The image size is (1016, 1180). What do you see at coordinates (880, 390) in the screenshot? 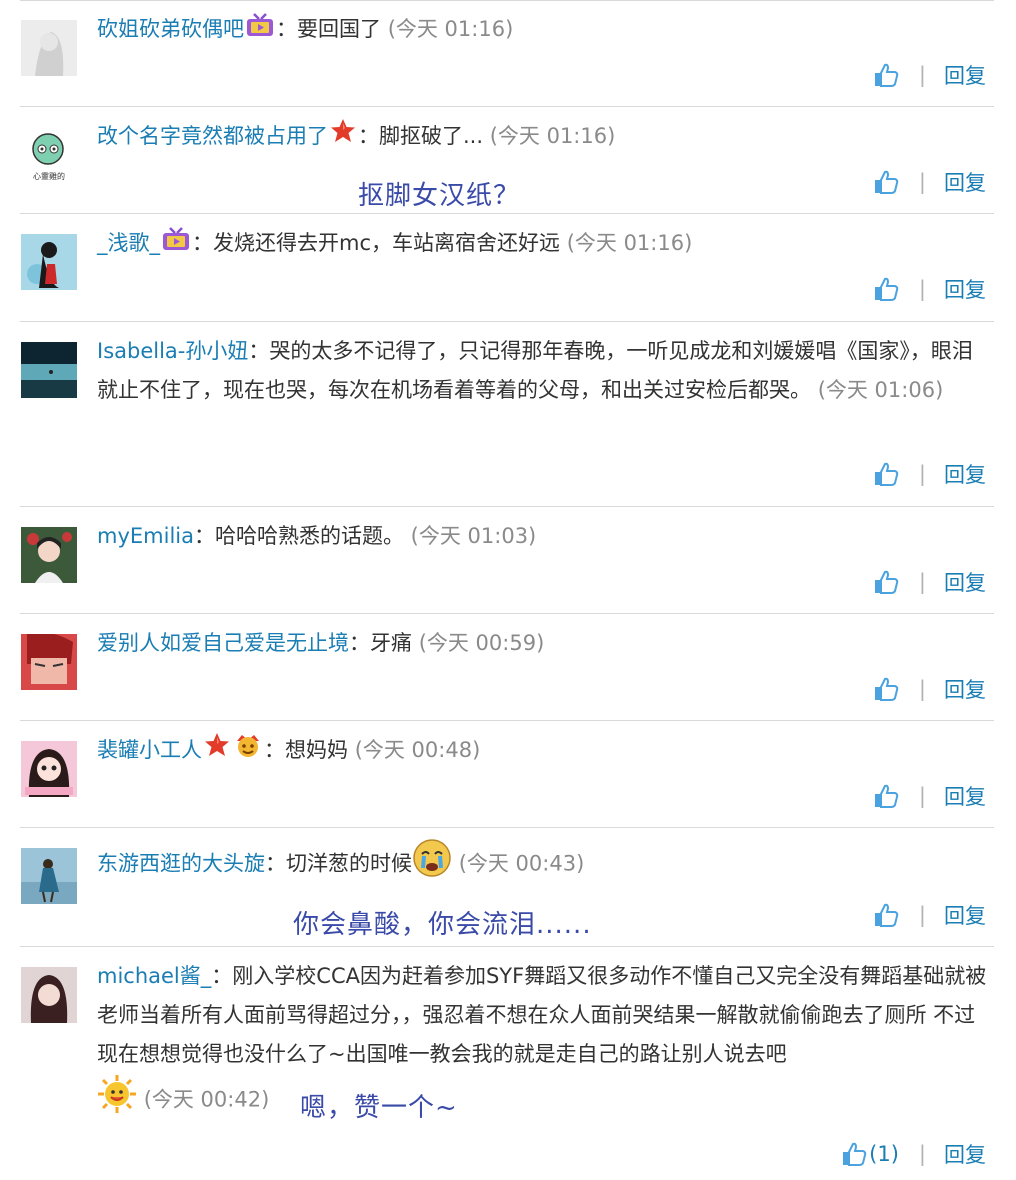
I see `timestamp: (今天 01:06)` at bounding box center [880, 390].